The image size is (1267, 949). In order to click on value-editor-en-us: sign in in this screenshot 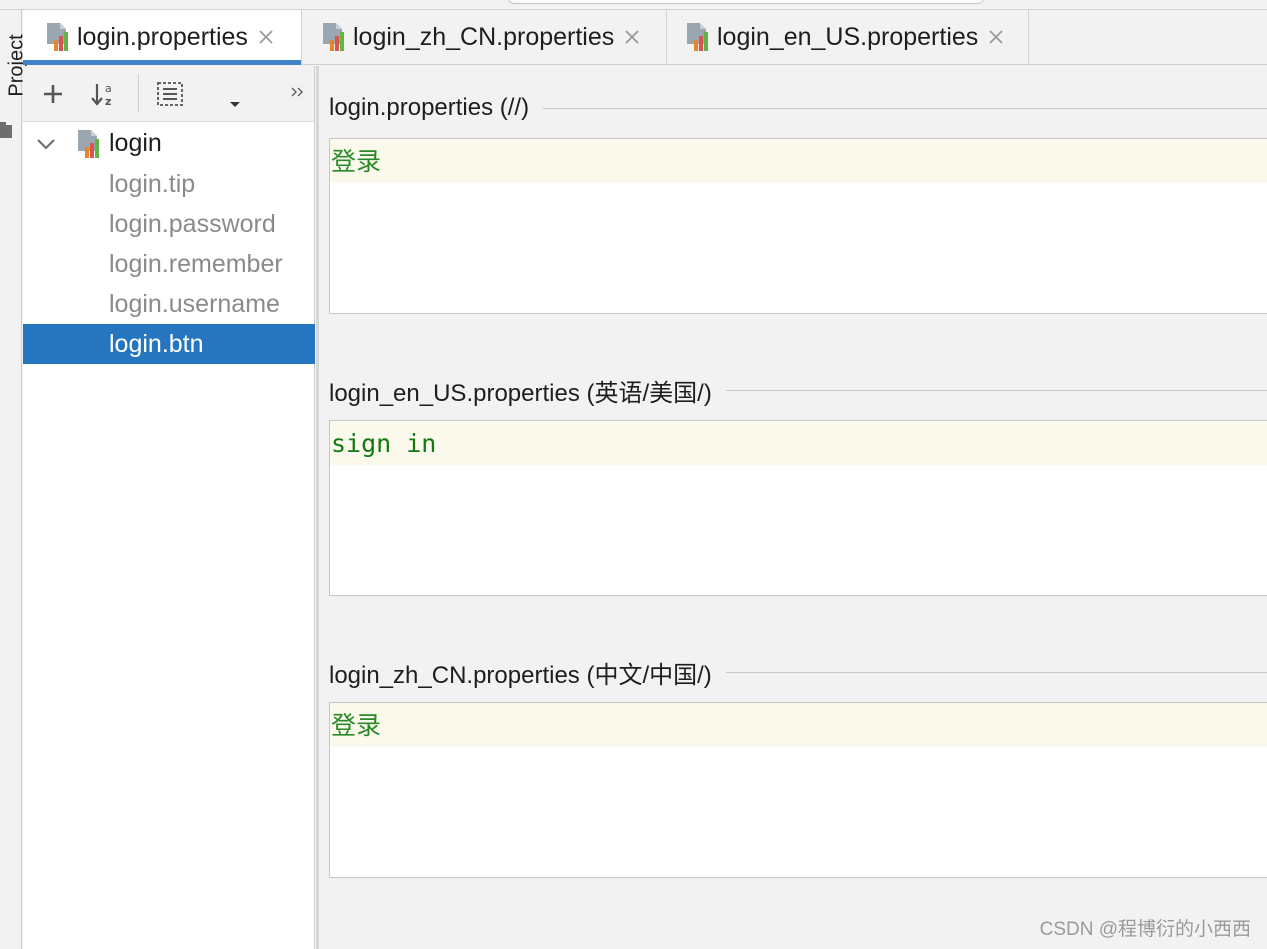, I will do `click(798, 508)`.